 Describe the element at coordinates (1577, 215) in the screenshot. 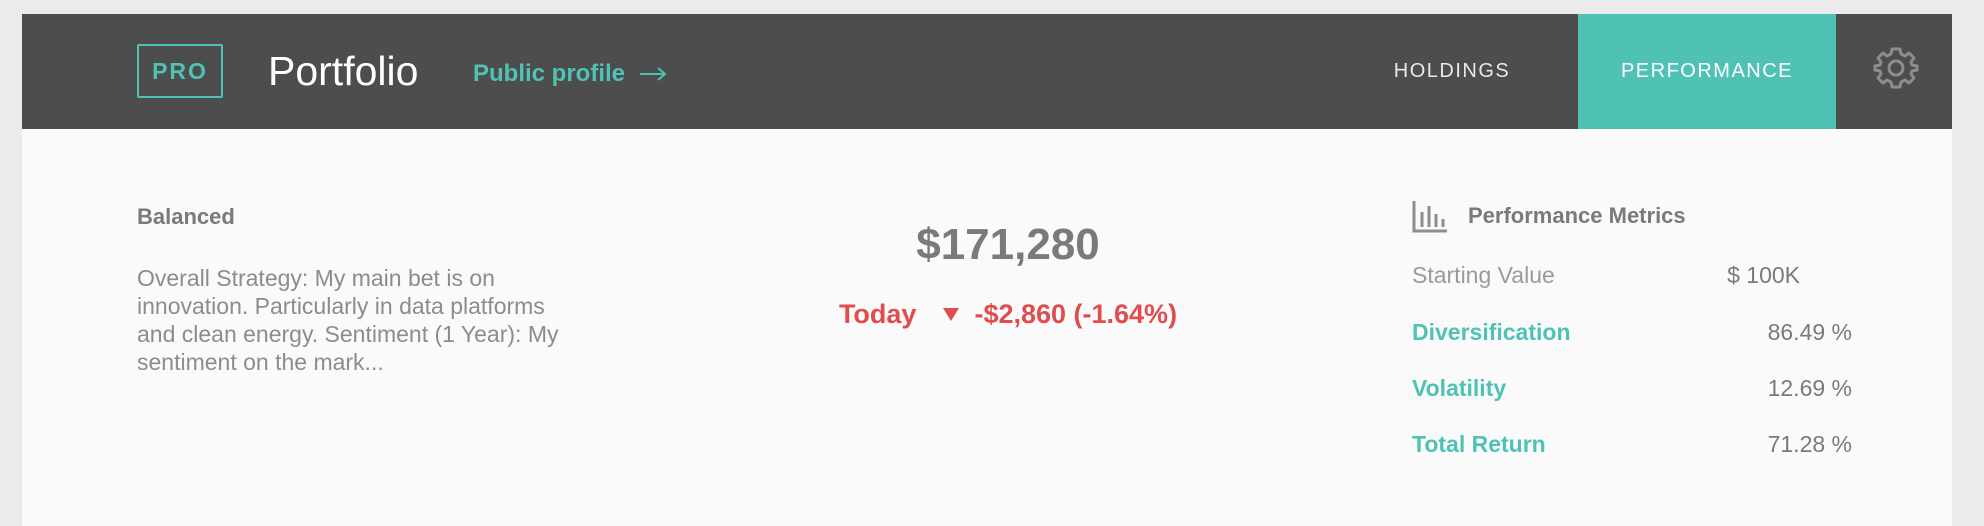

I see `metrics-title: Performance Metrics` at that location.